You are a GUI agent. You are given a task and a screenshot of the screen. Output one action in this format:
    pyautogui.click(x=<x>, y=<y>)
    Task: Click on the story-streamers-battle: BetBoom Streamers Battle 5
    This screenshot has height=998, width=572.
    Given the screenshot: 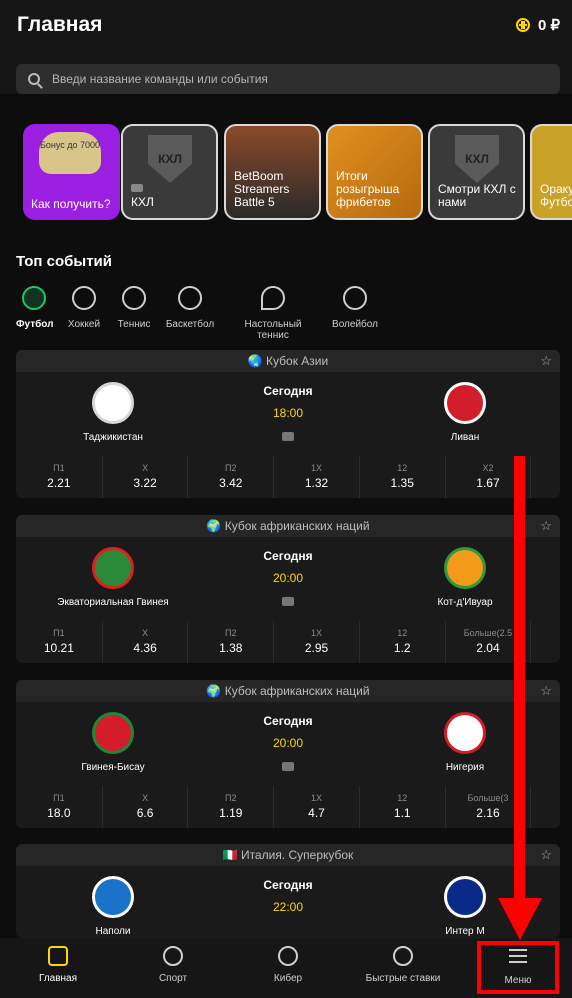 What is the action you would take?
    pyautogui.click(x=272, y=172)
    